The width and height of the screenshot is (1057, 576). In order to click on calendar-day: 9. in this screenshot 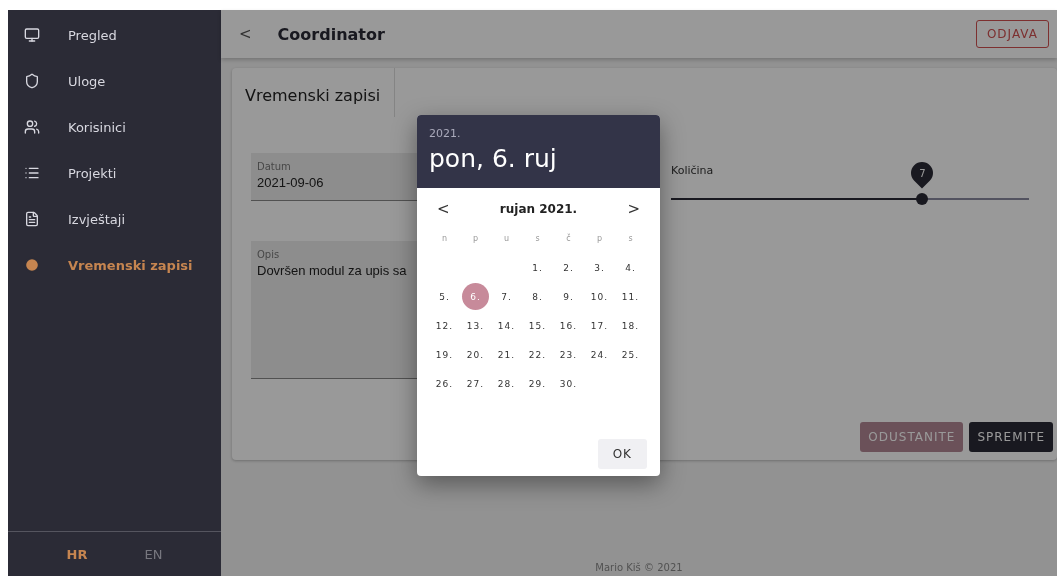, I will do `click(568, 296)`.